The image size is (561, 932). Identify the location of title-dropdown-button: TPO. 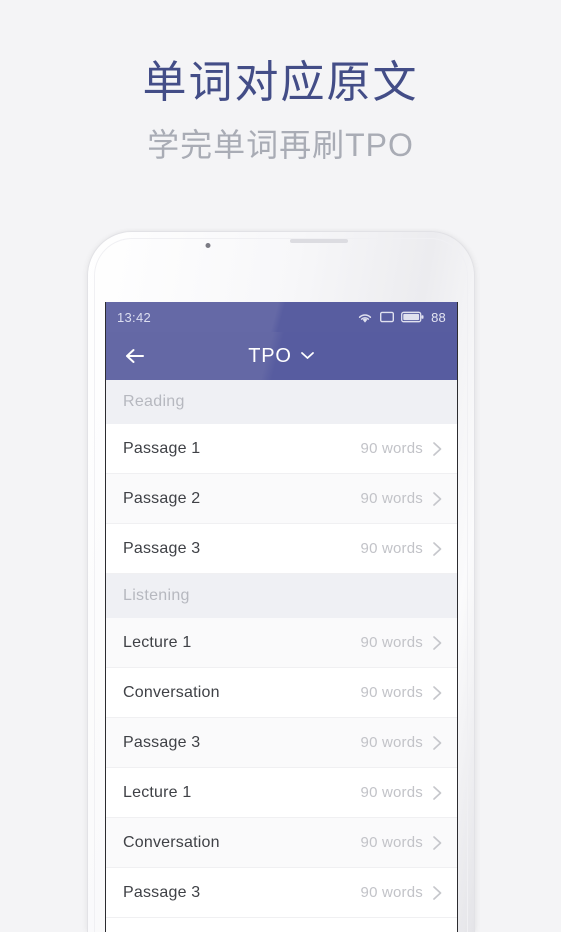
(281, 356).